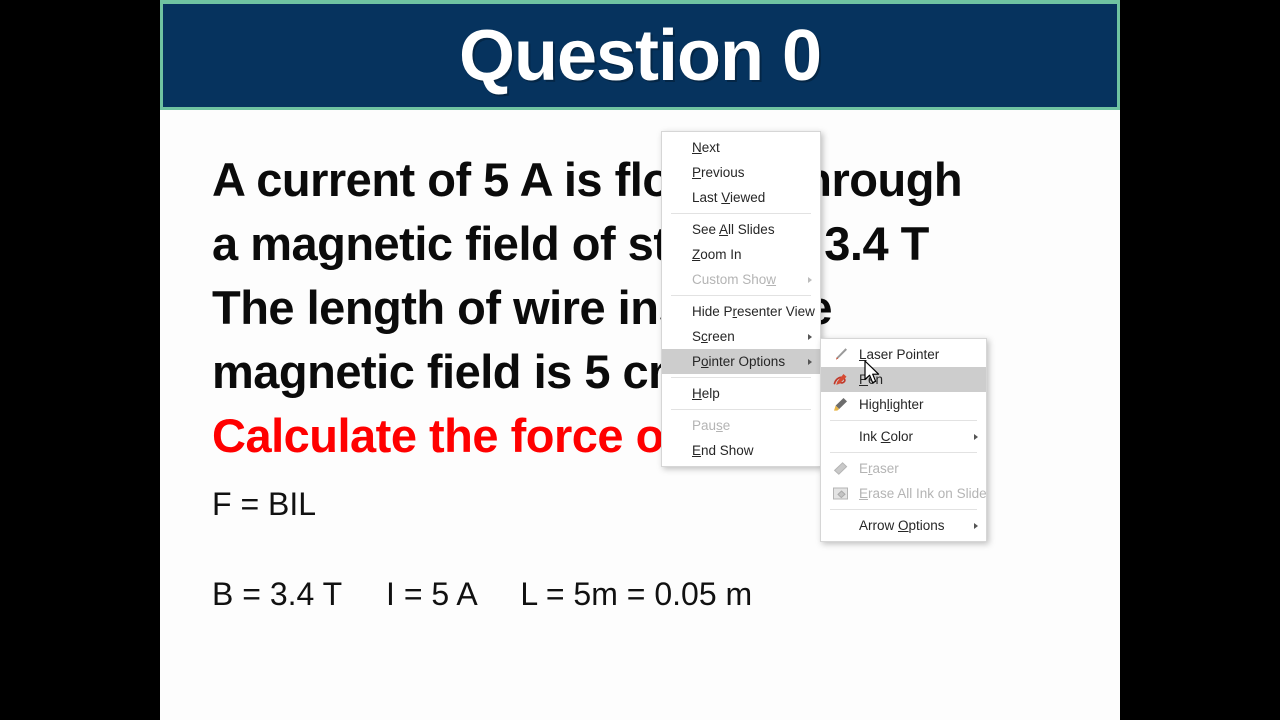 The image size is (1280, 720). I want to click on highlighter-icon, so click(840, 405).